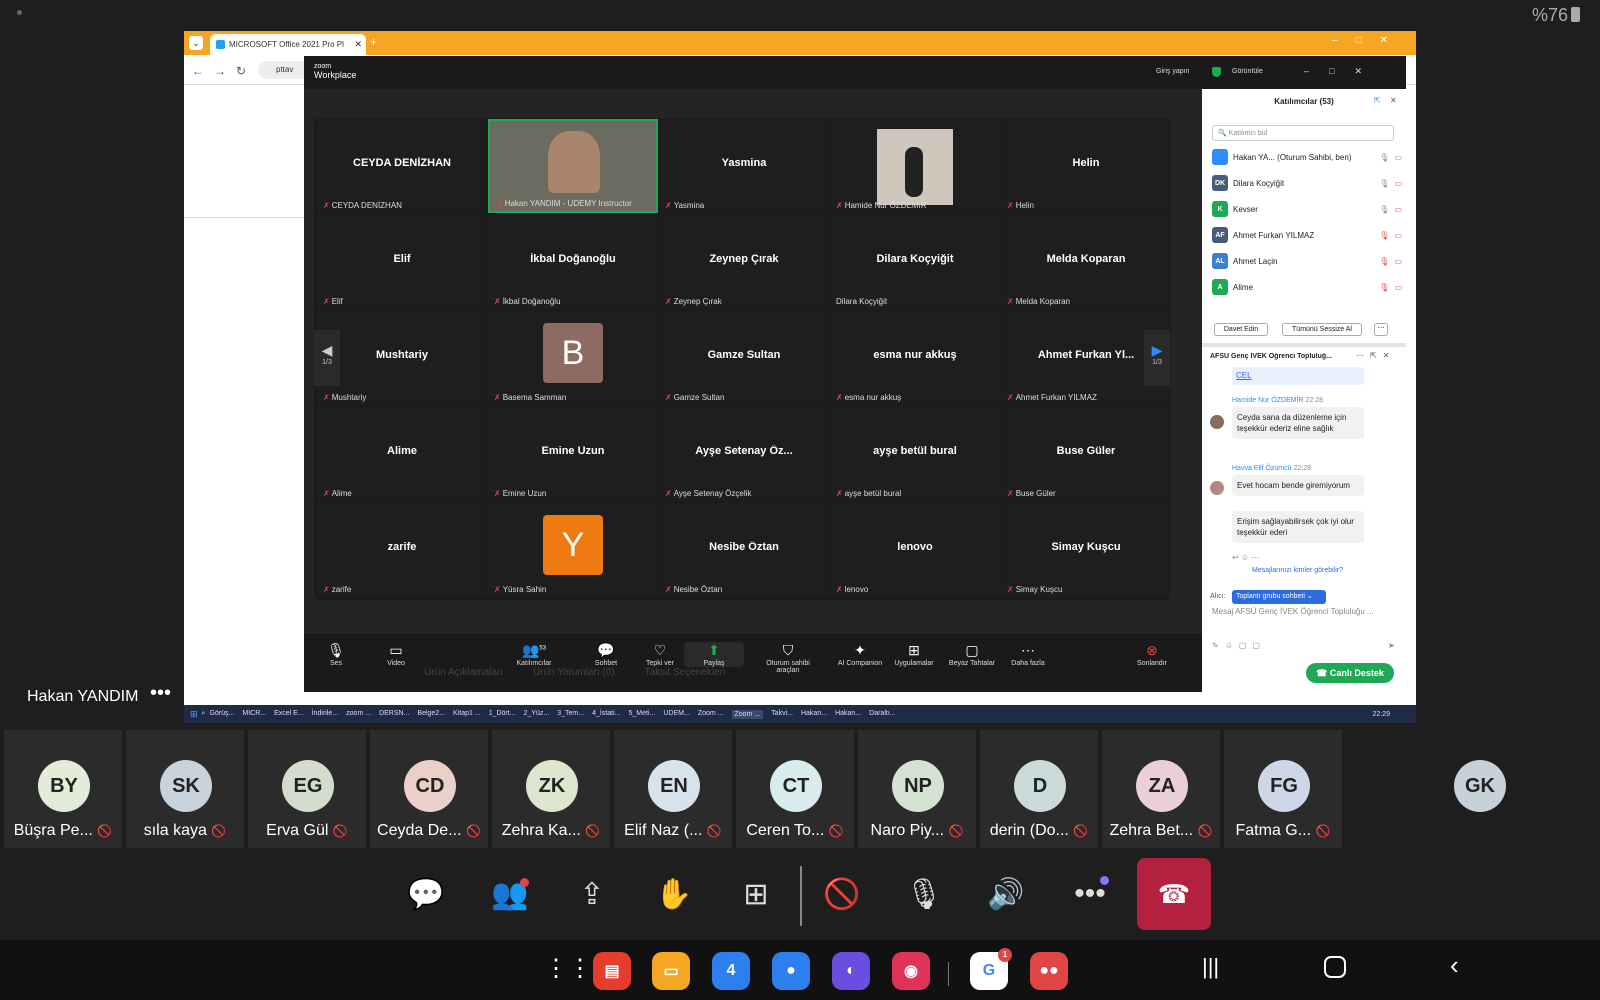  Describe the element at coordinates (744, 454) in the screenshot. I see `participant-tile: Ayşe Setenay Öz... ✗ Ayşe Setenay Özçelik` at that location.